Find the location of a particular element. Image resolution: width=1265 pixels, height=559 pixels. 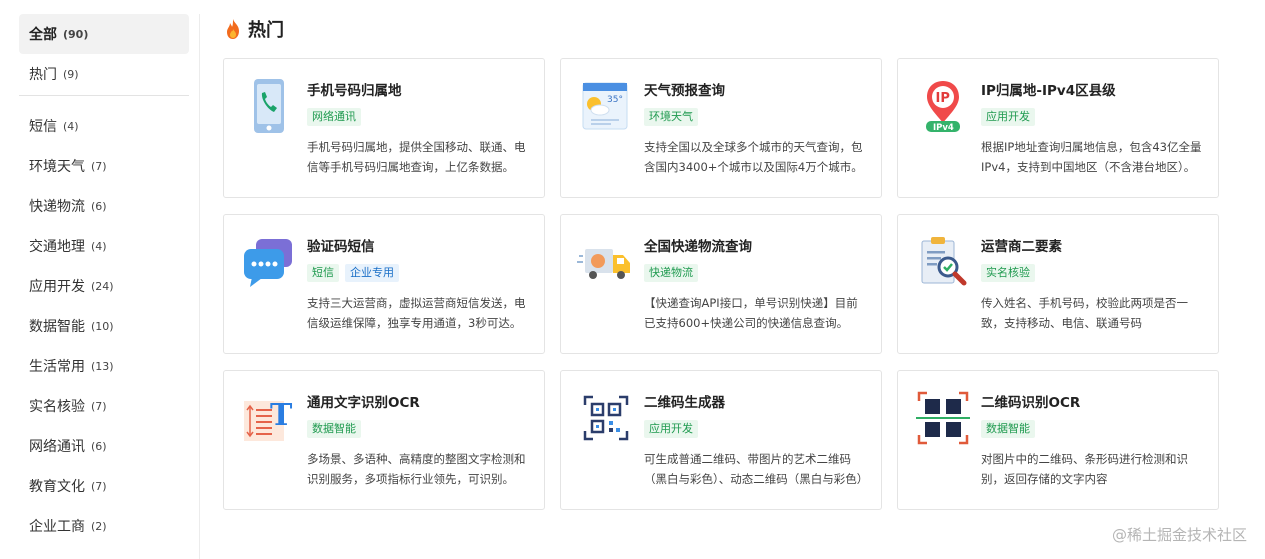

sidebar-item-label: 短信 is located at coordinates (43, 127).